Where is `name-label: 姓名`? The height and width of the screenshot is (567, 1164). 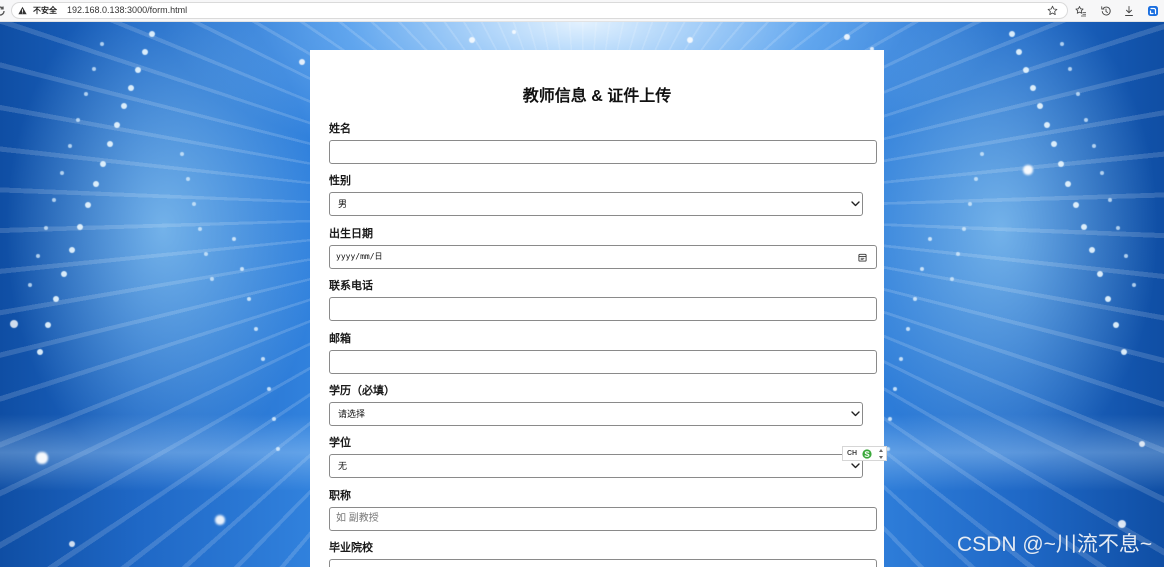
name-label: 姓名 is located at coordinates (340, 129).